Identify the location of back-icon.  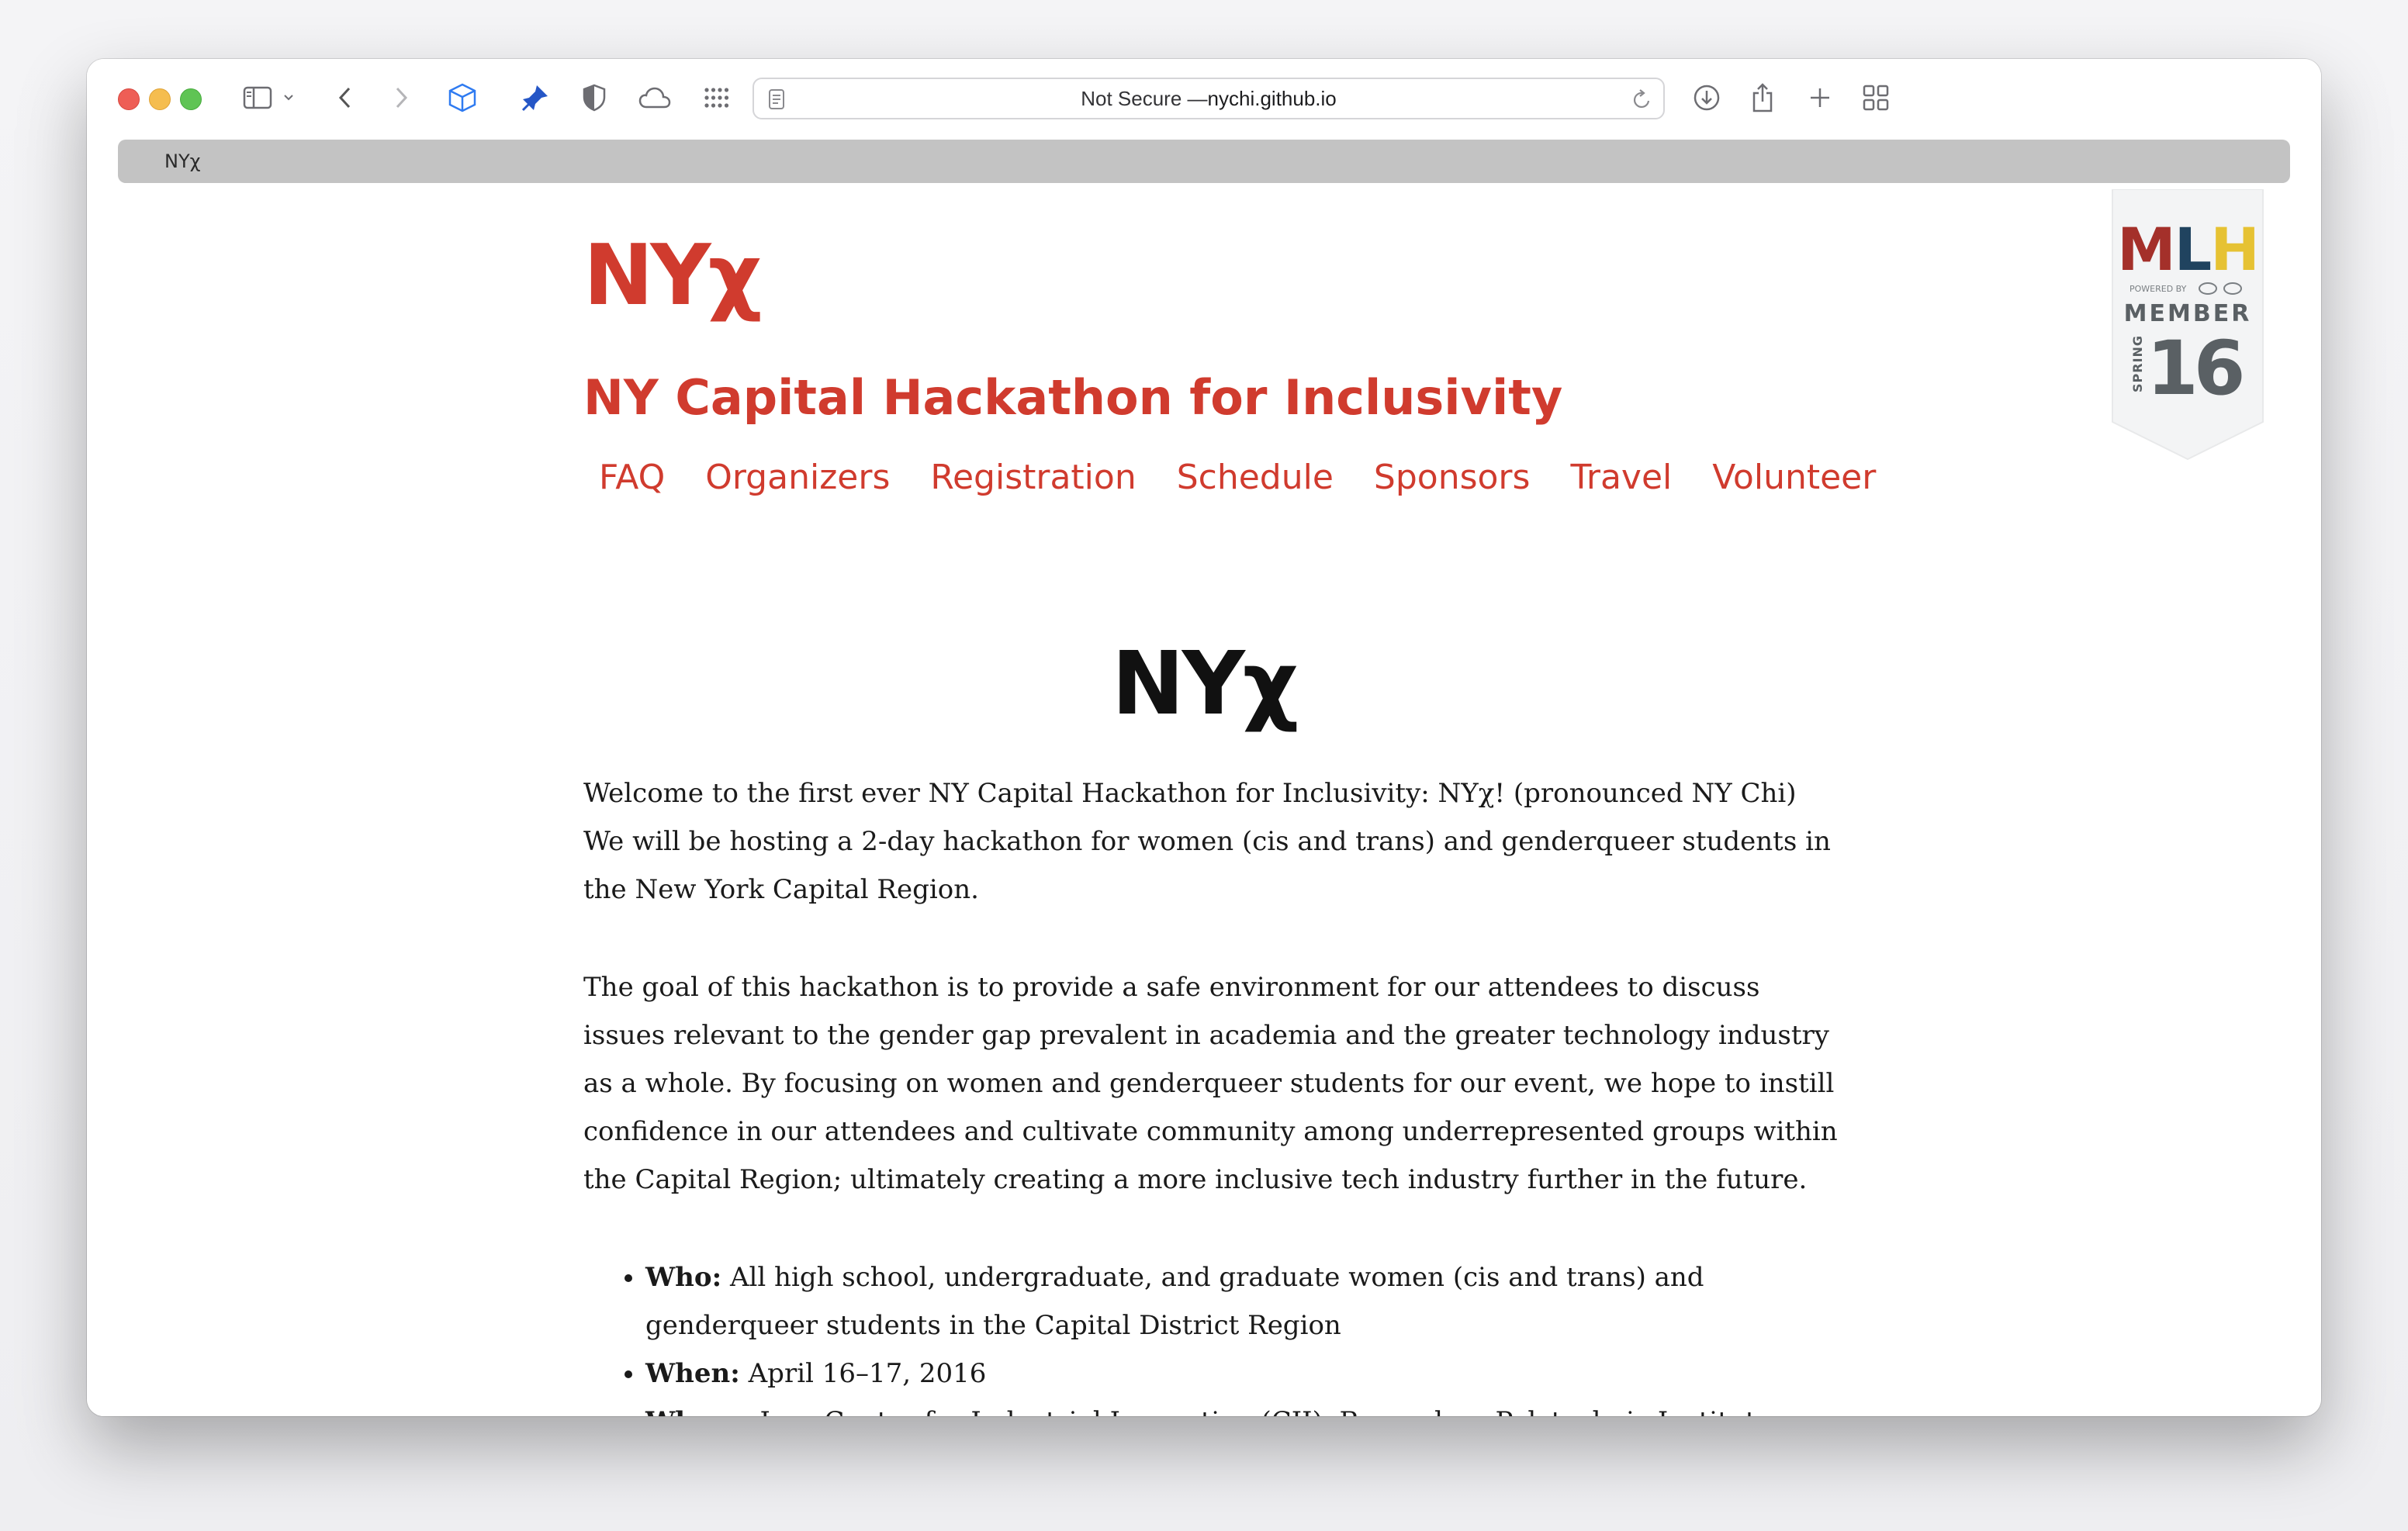
(345, 97).